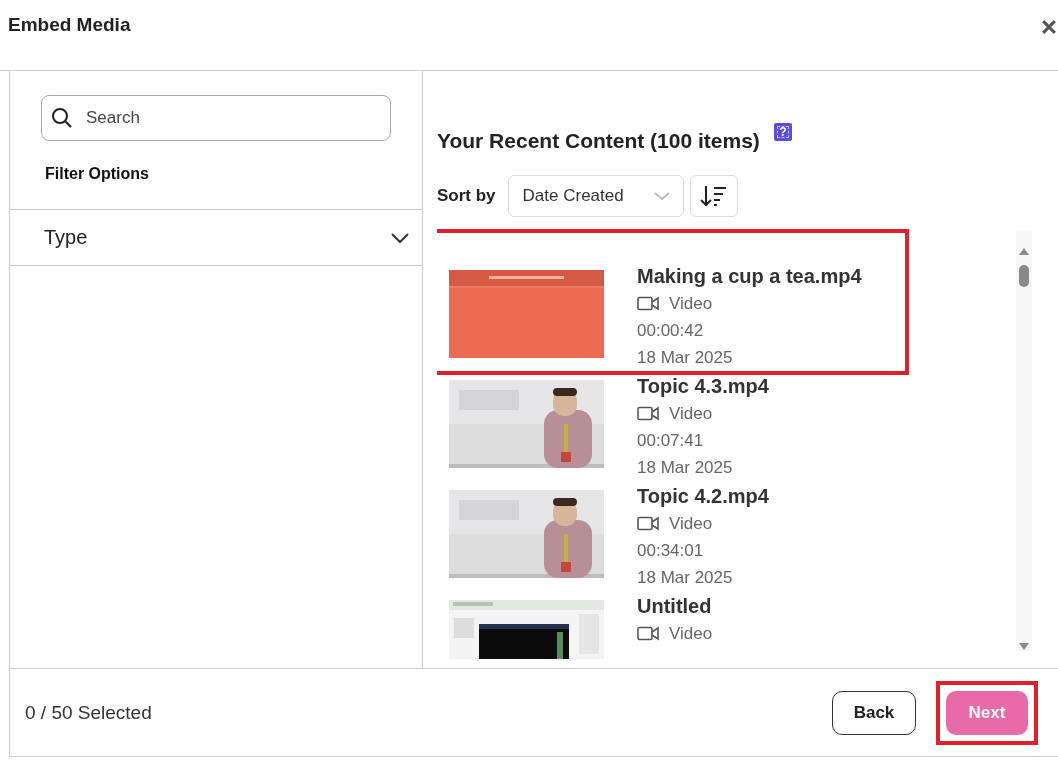  What do you see at coordinates (62, 118) in the screenshot?
I see `search-icon` at bounding box center [62, 118].